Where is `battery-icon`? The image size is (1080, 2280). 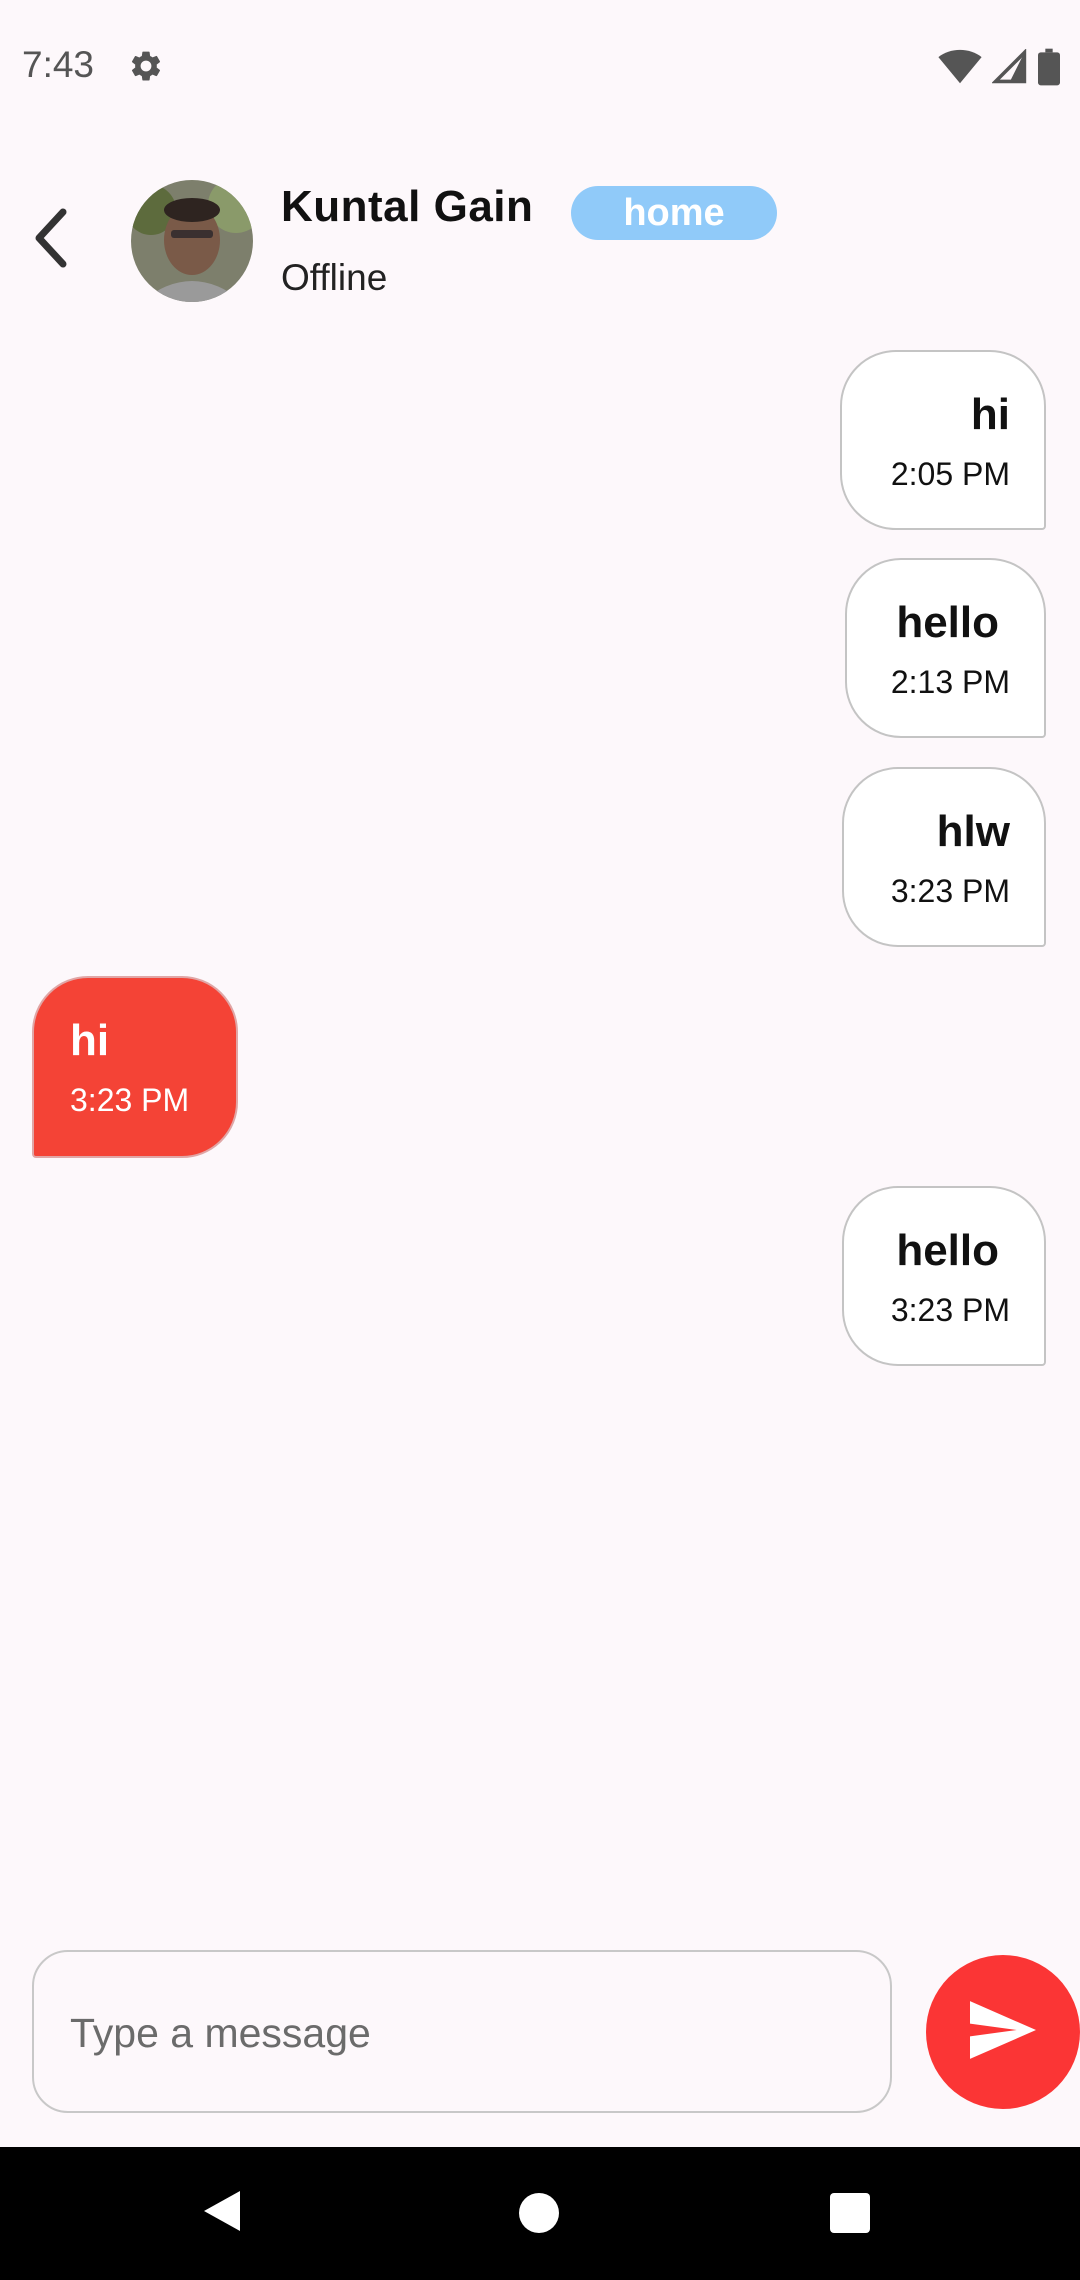
battery-icon is located at coordinates (1049, 69).